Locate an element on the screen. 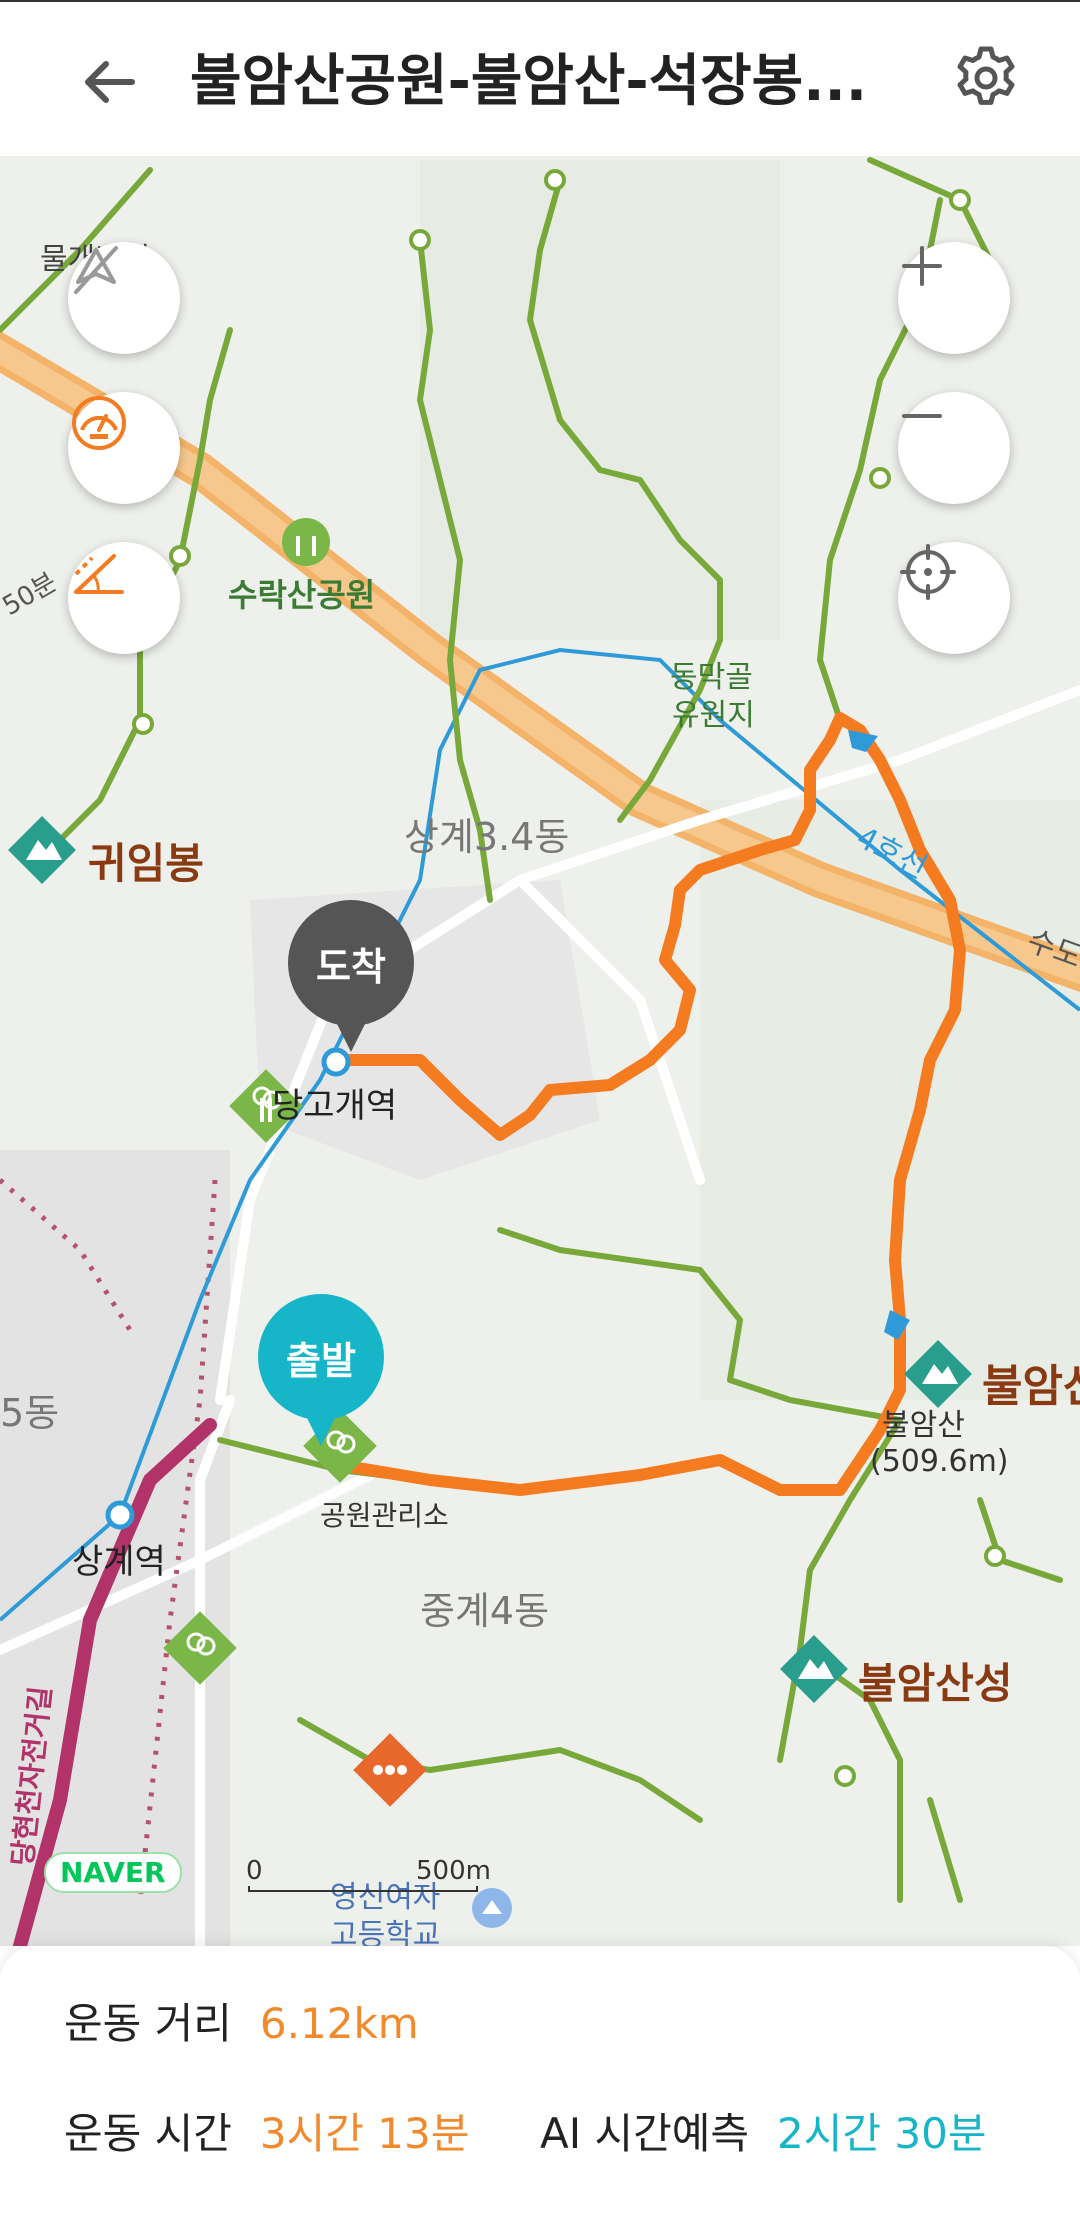 This screenshot has width=1080, height=2239. compass-off-icon is located at coordinates (96, 270).